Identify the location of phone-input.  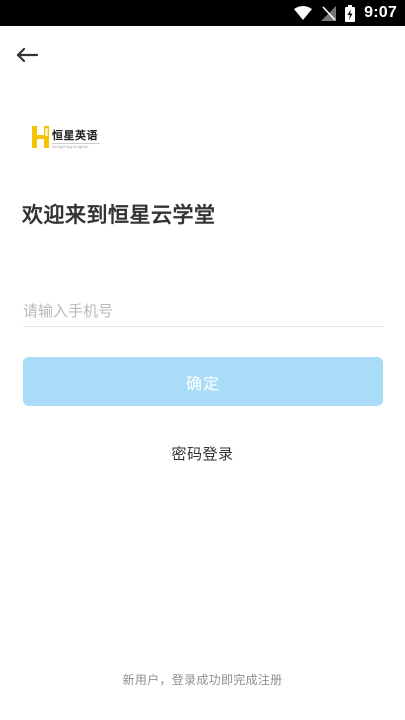
(203, 311).